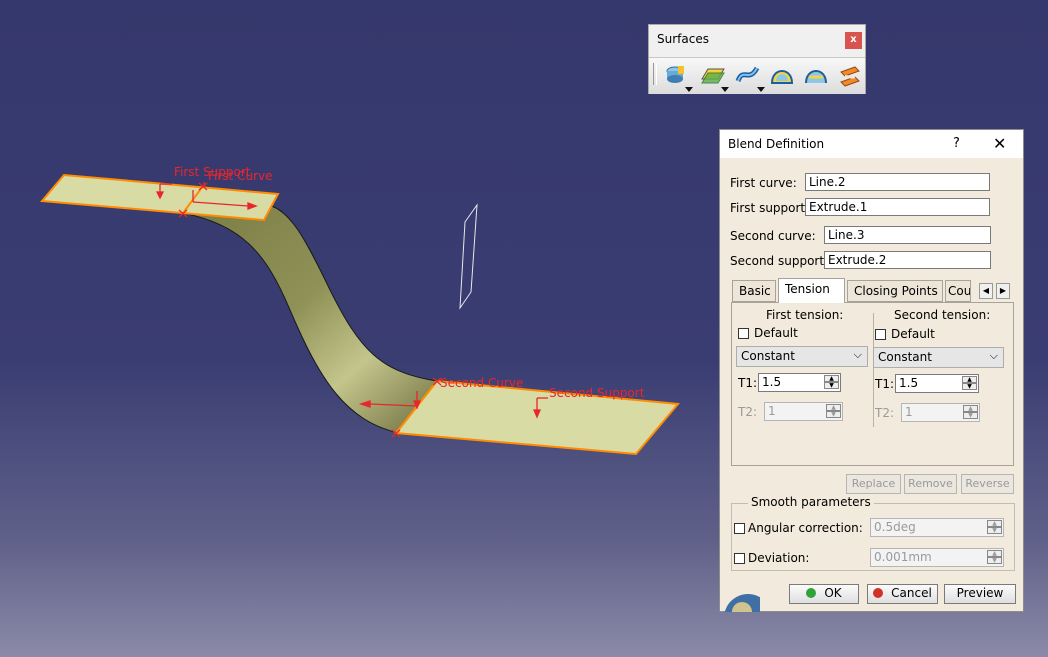 This screenshot has height=657, width=1048. I want to click on second-t2-spinner: 1 ▲ ▼, so click(940, 412).